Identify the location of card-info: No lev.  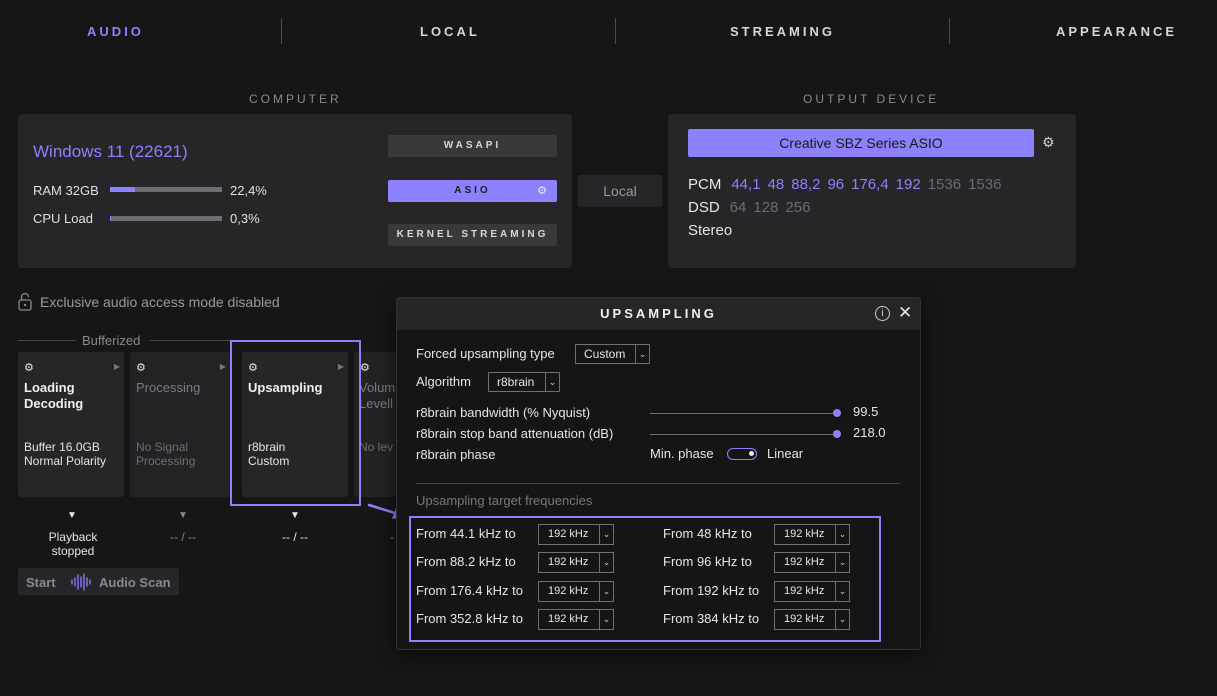
(376, 447).